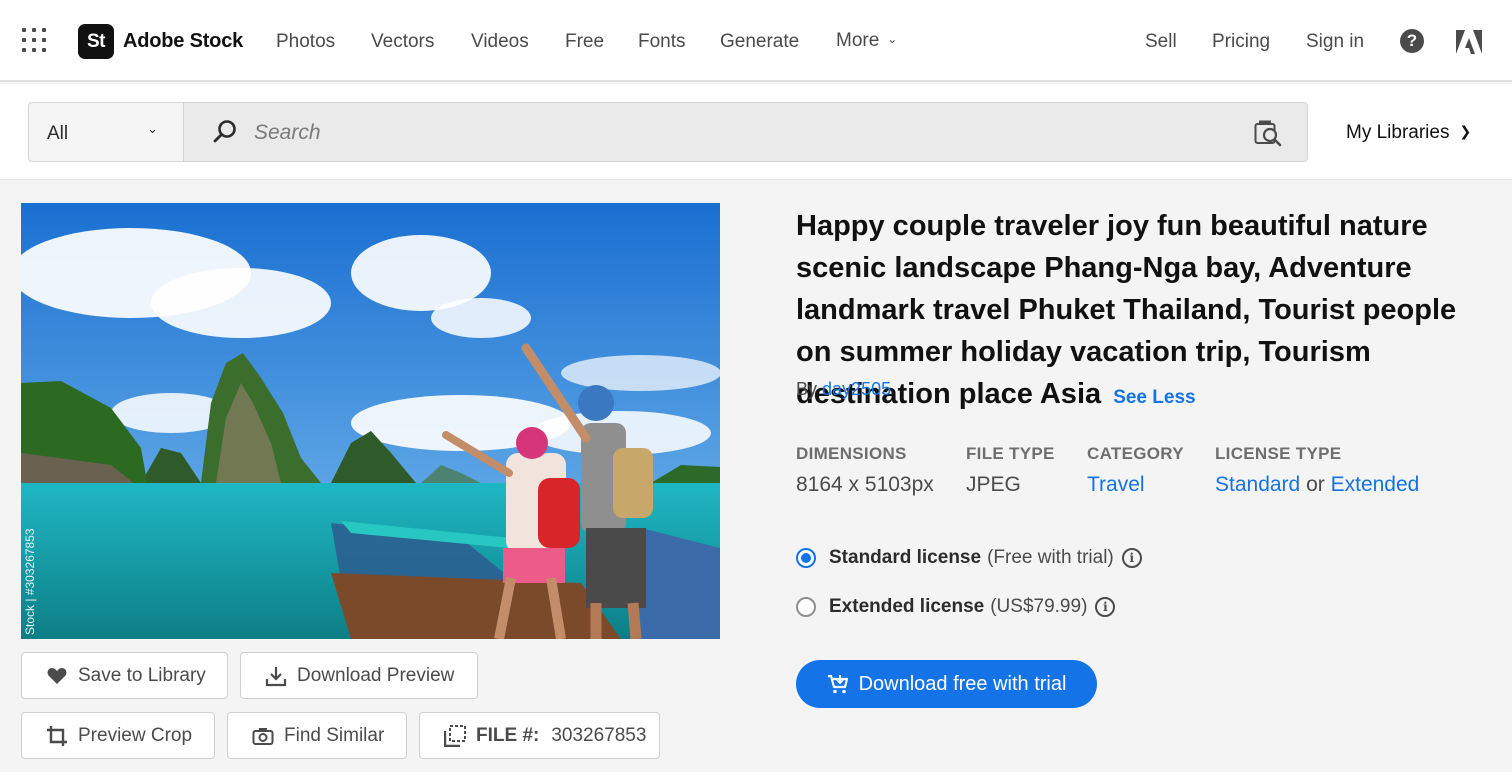  I want to click on image-watermark-id: Adobe Stock | #303267853, so click(30, 583).